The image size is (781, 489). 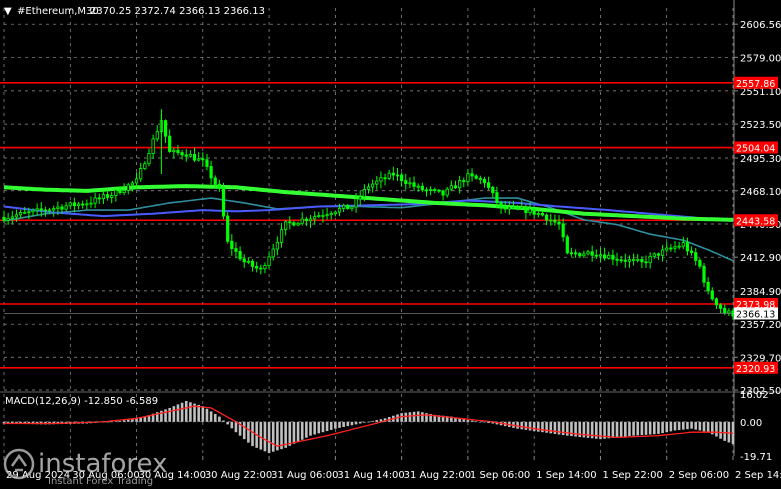 I want to click on ohlc-label: 2370.25 2372.74 2366.13 2366.13, so click(x=177, y=11).